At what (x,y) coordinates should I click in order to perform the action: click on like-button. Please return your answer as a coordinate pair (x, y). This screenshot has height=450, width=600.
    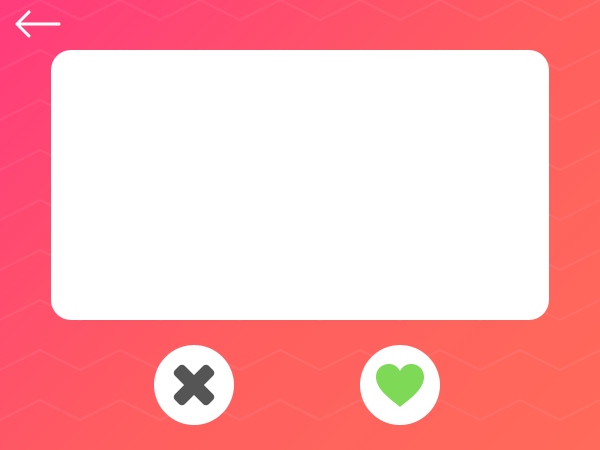
    Looking at the image, I should click on (400, 385).